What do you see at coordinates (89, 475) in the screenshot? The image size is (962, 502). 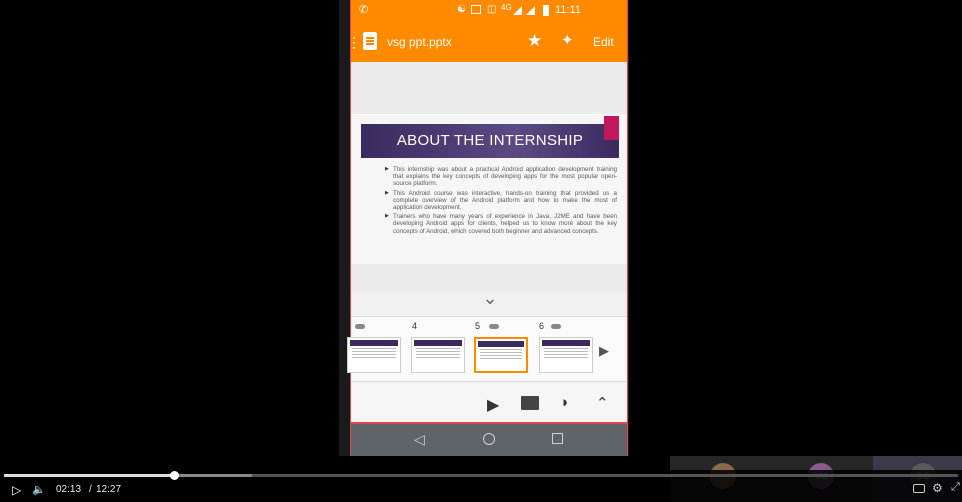 I see `progress-played` at bounding box center [89, 475].